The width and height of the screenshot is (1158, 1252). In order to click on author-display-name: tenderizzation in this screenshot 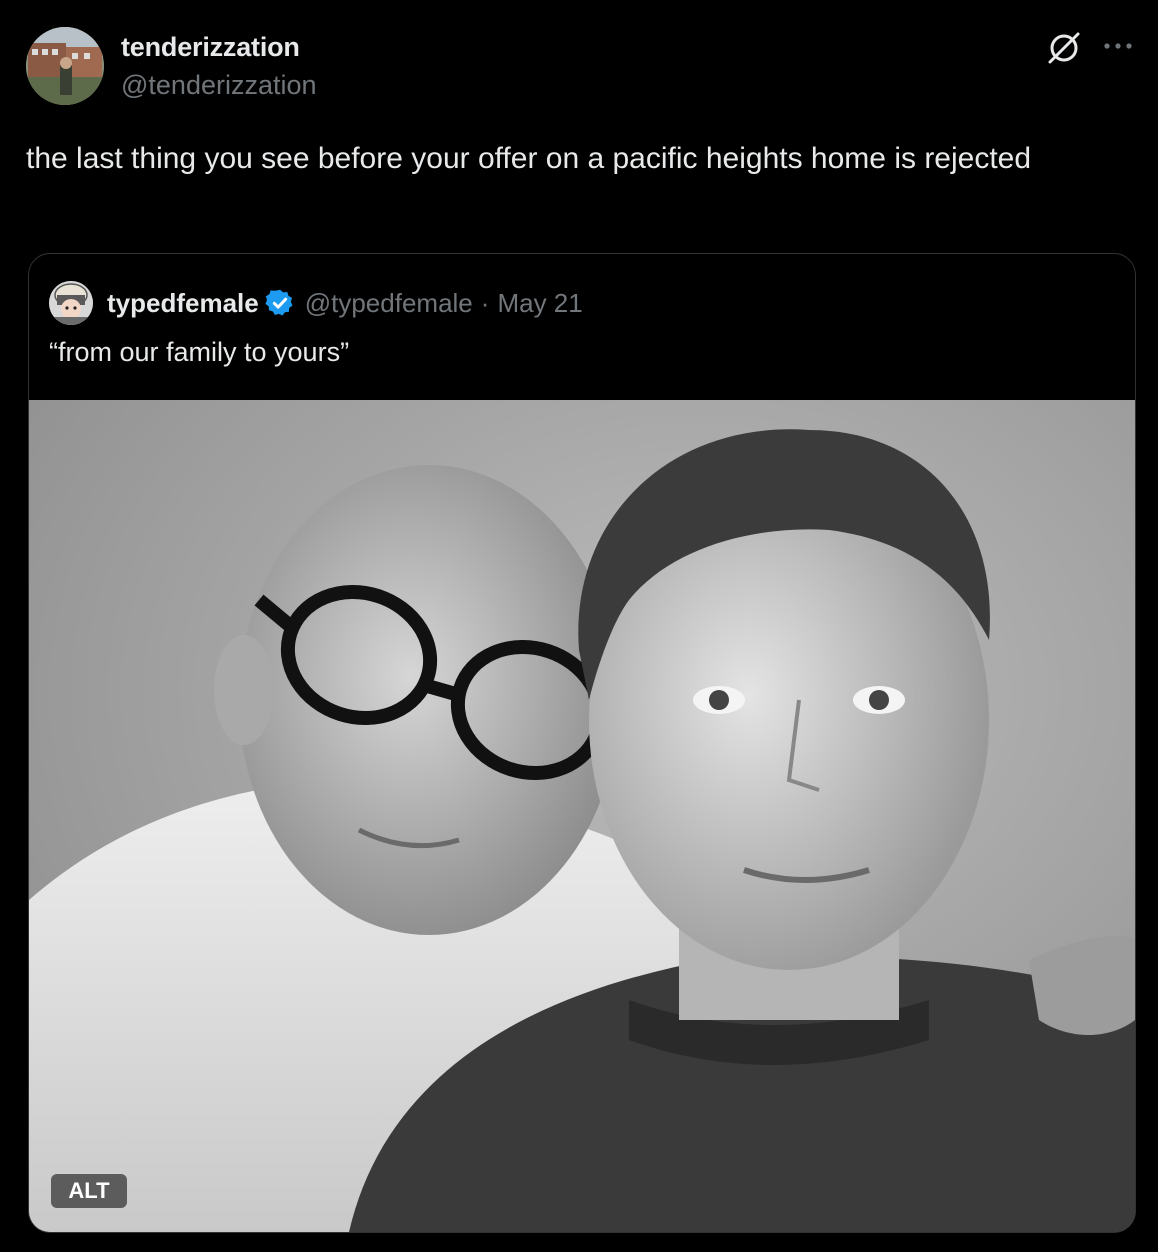, I will do `click(219, 47)`.